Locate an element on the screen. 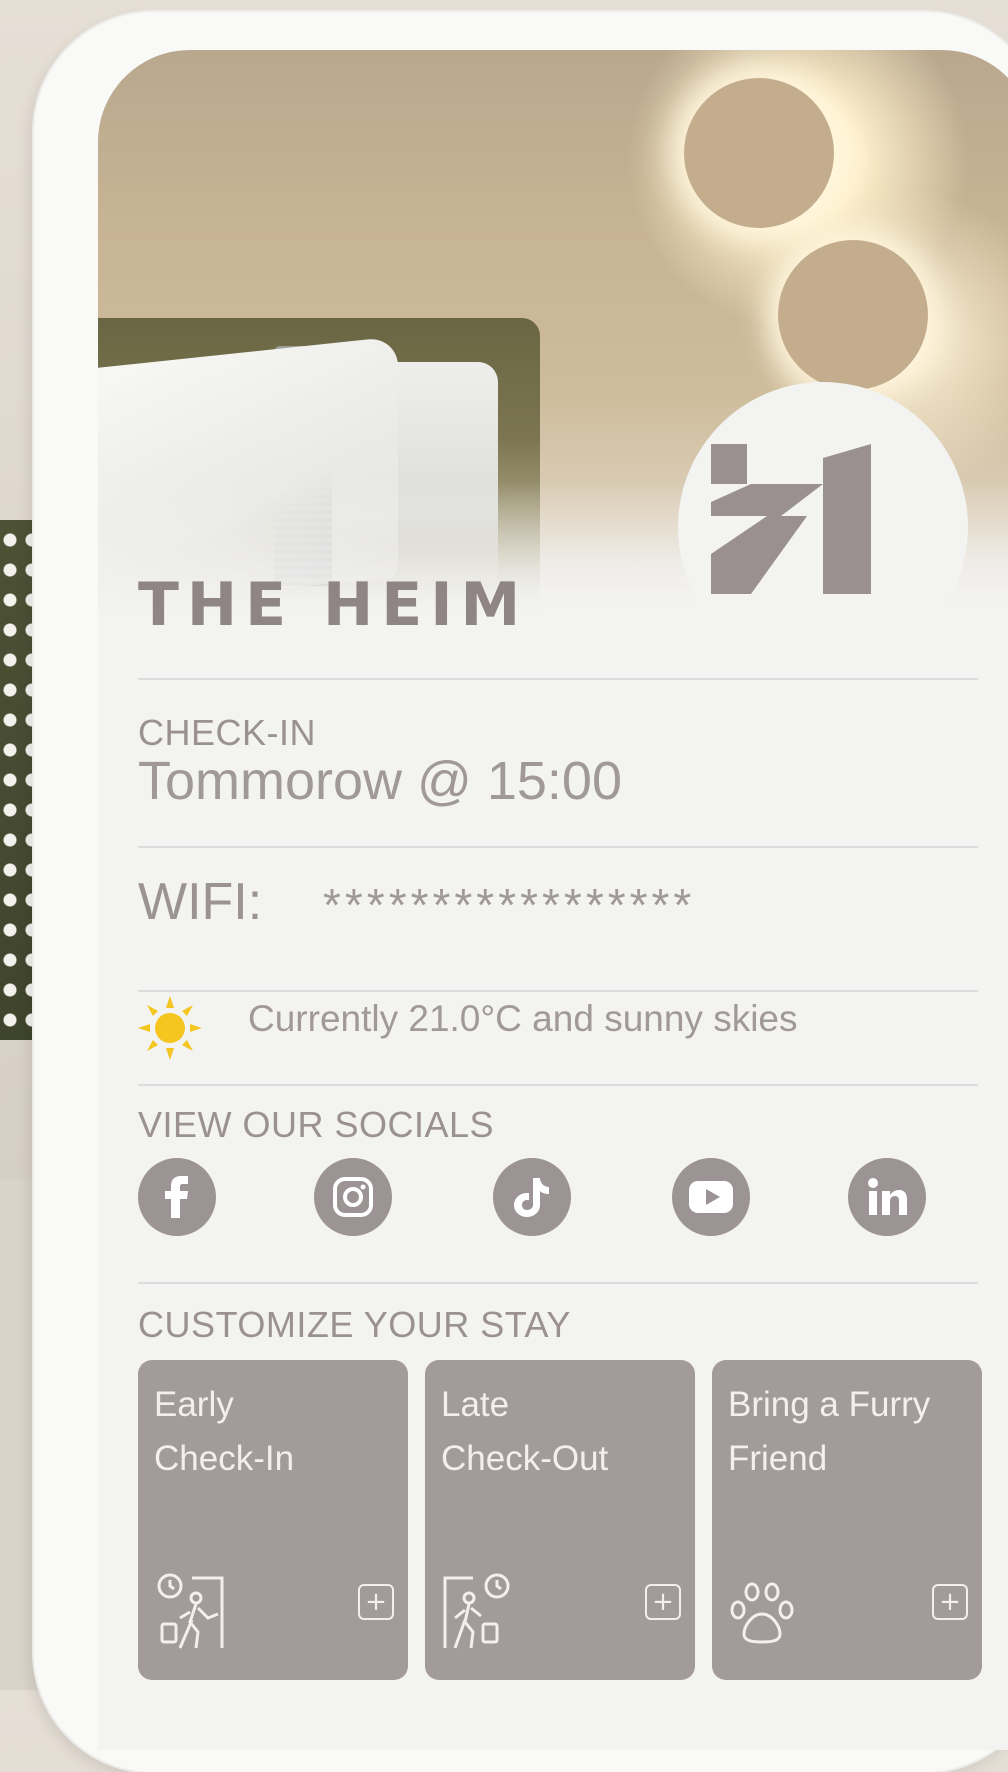  furry-friend-card: Bring a Furry Friend + is located at coordinates (847, 1520).